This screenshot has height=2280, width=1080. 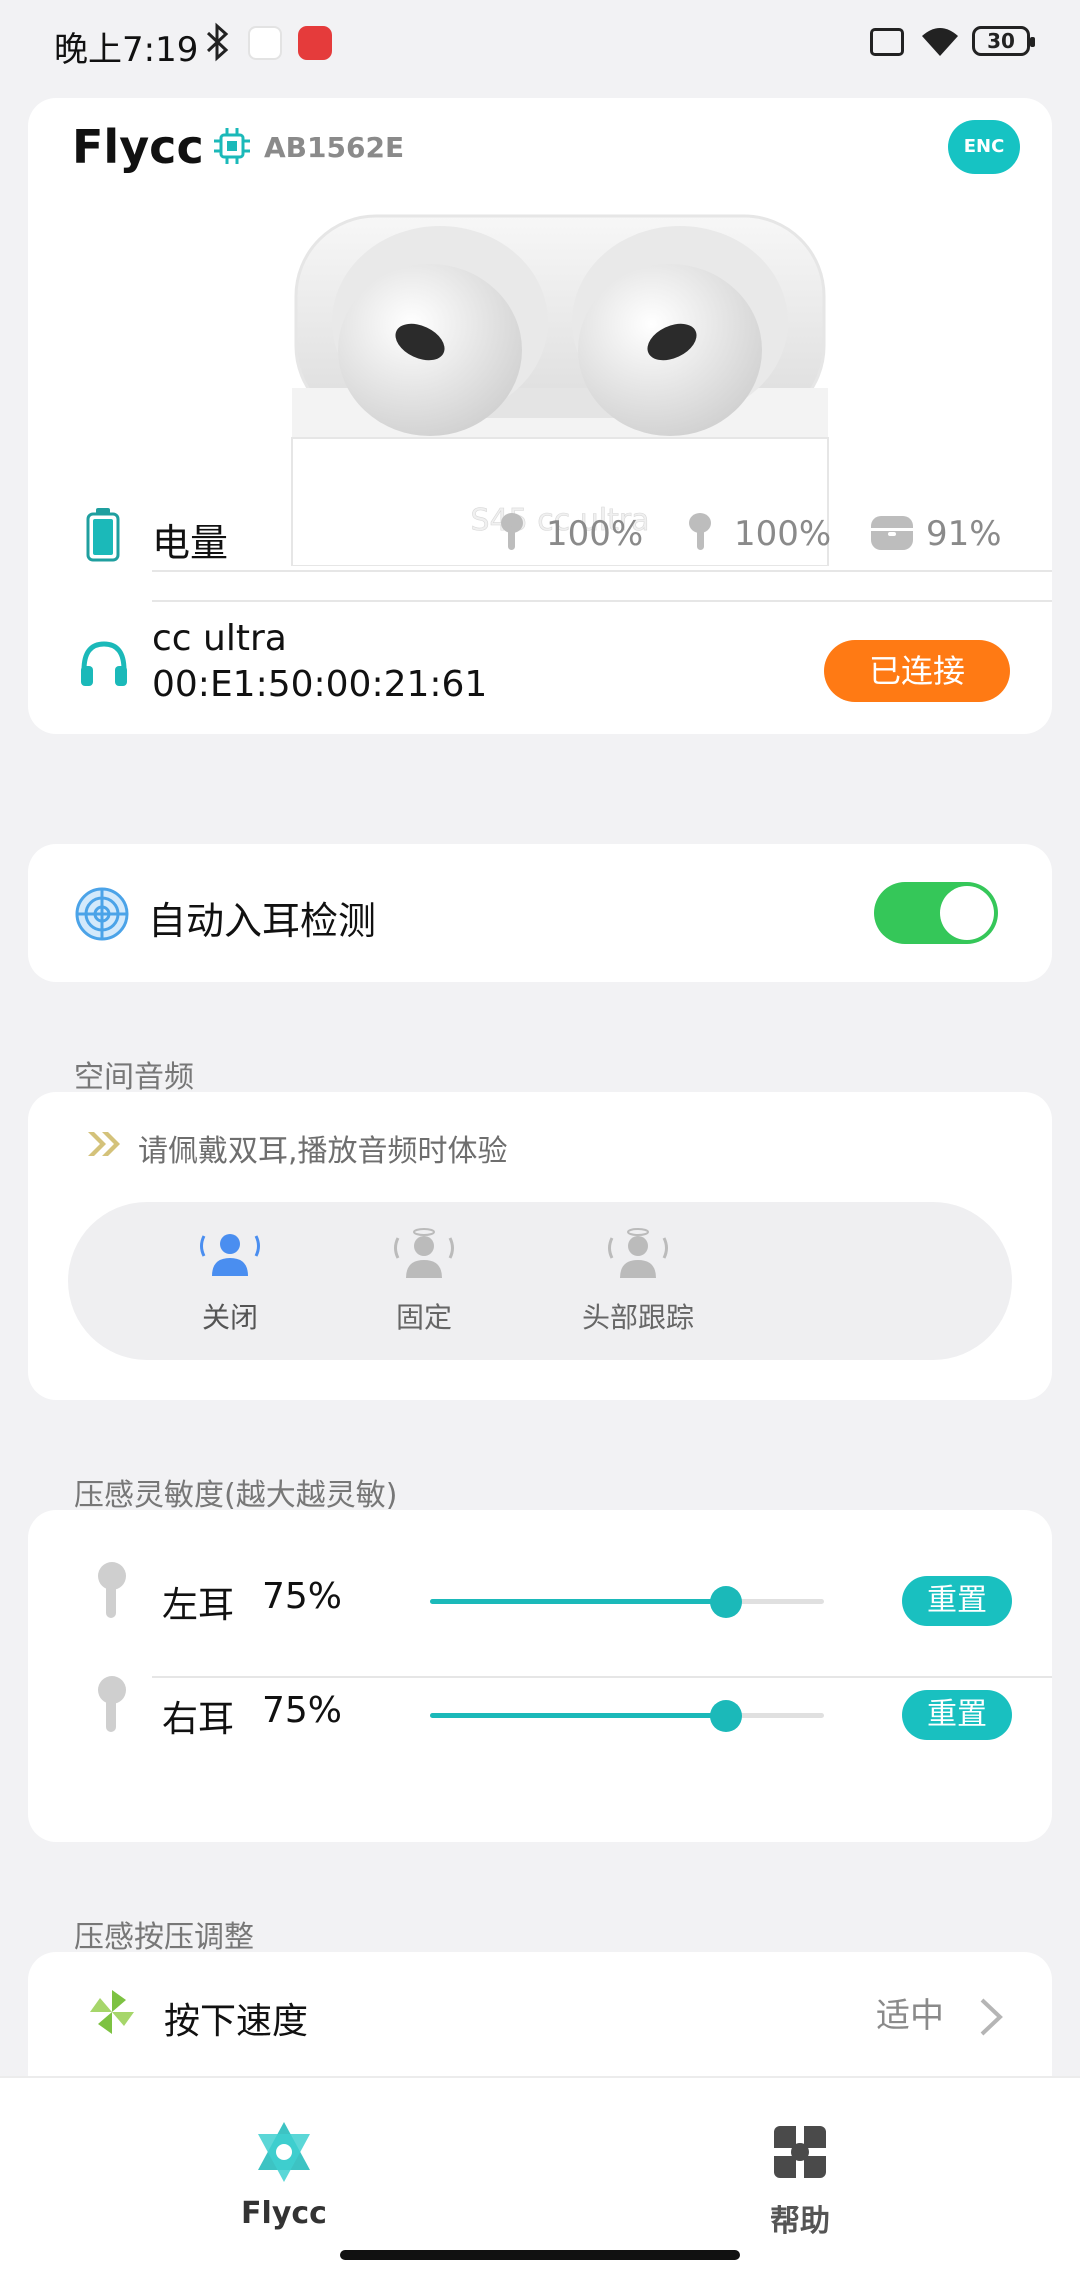 What do you see at coordinates (190, 543) in the screenshot?
I see `battery-label: 电量` at bounding box center [190, 543].